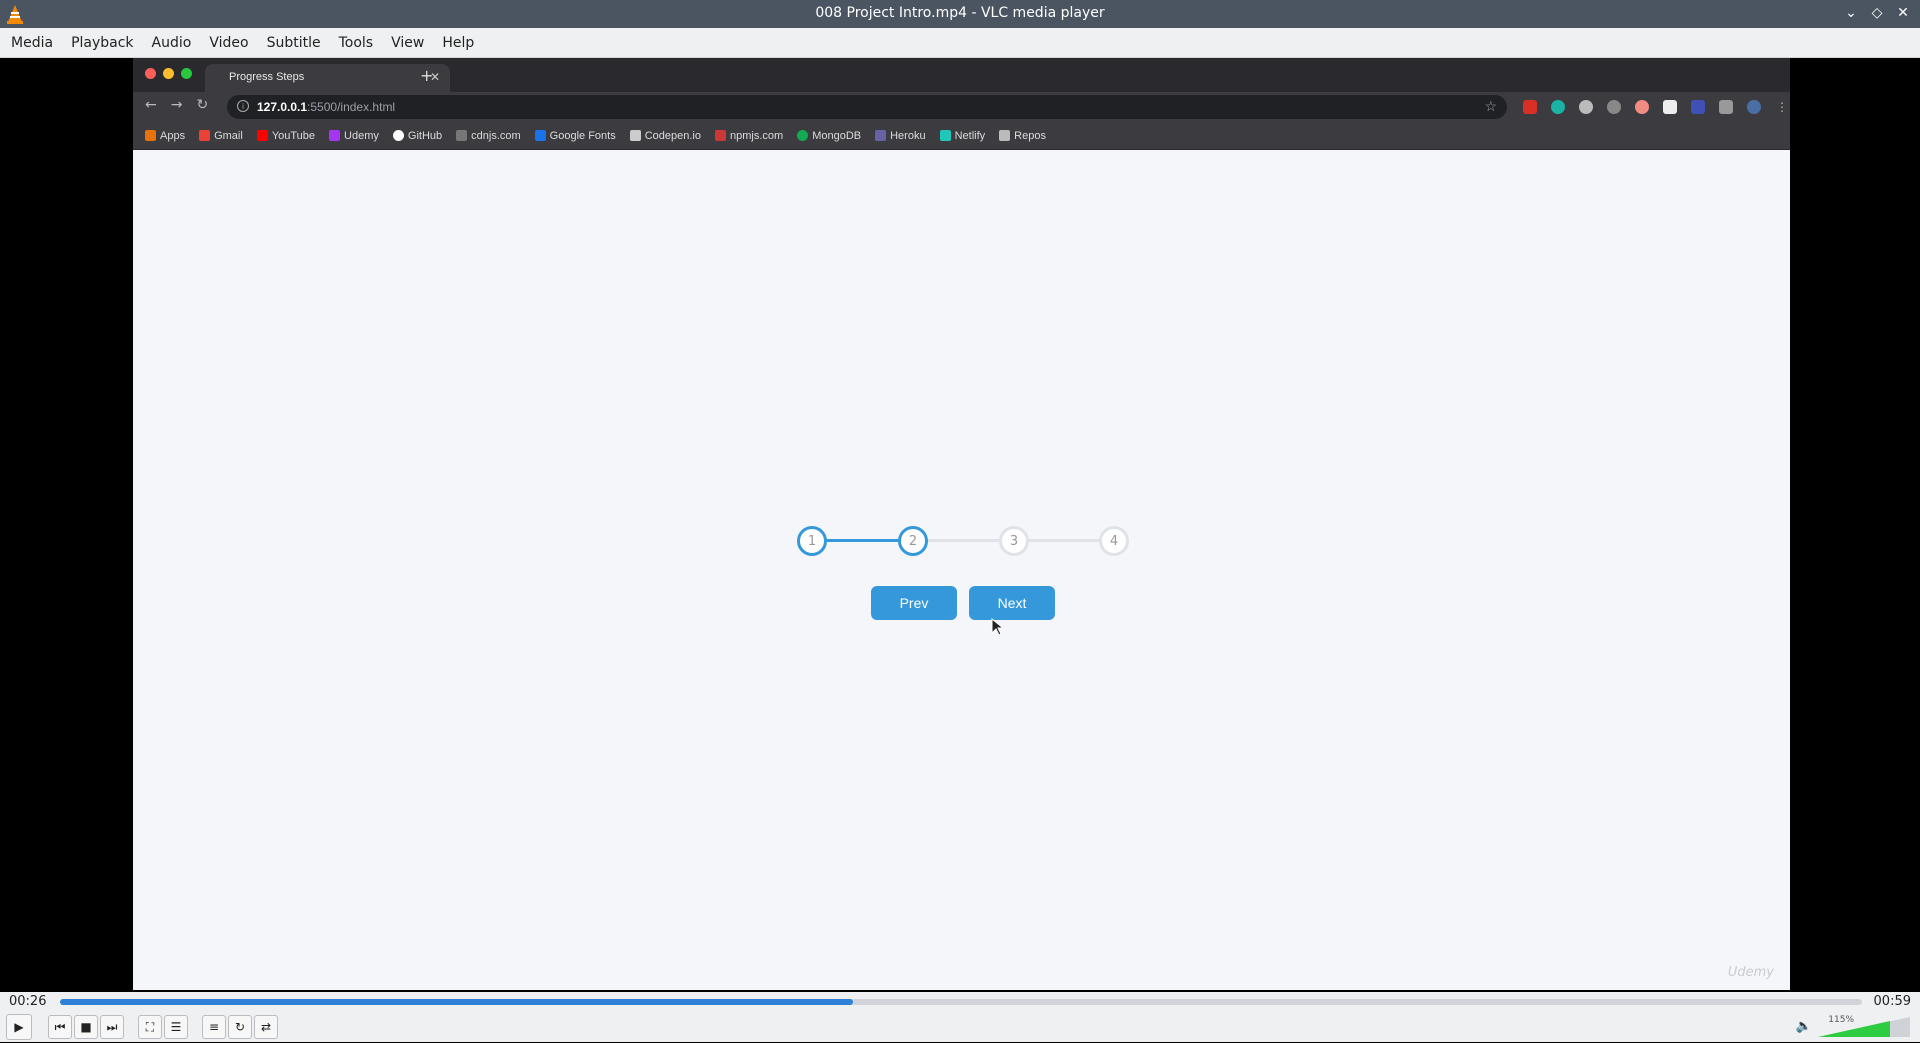  Describe the element at coordinates (427, 75) in the screenshot. I see `new-tab-icon: +` at that location.